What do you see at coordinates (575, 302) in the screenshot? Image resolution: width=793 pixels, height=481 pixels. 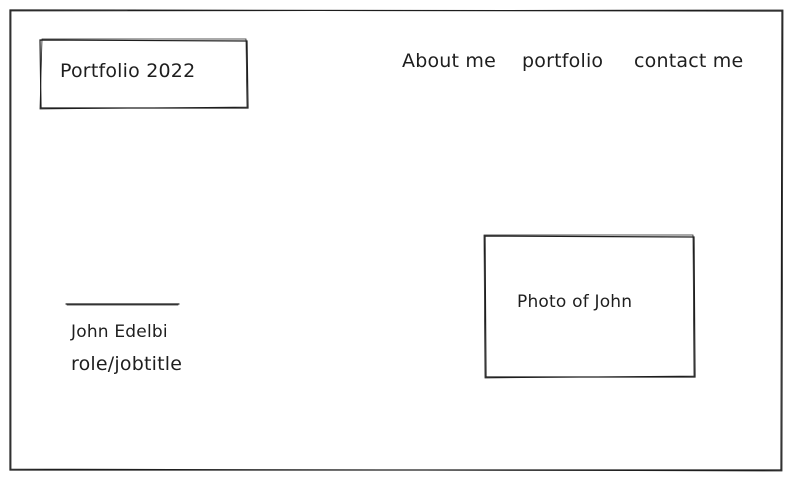 I see `photo-placeholder-label: Photo of John` at bounding box center [575, 302].